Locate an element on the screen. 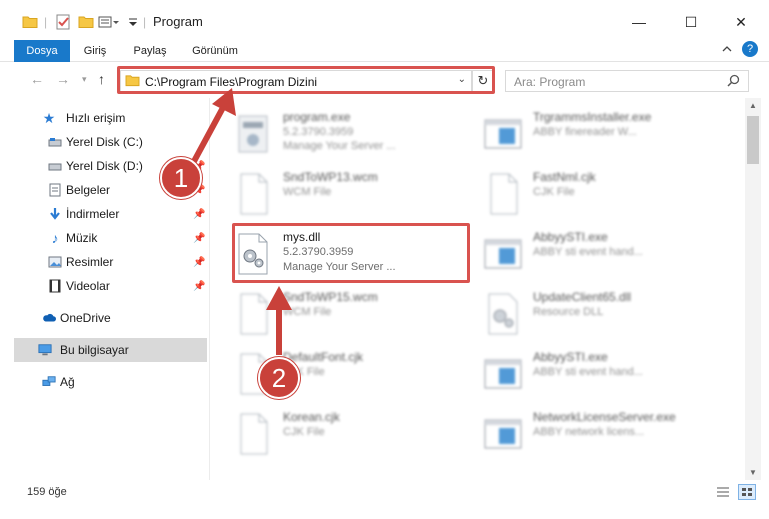 Image resolution: width=769 pixels, height=519 pixels. step-2-badge: 2 is located at coordinates (279, 378).